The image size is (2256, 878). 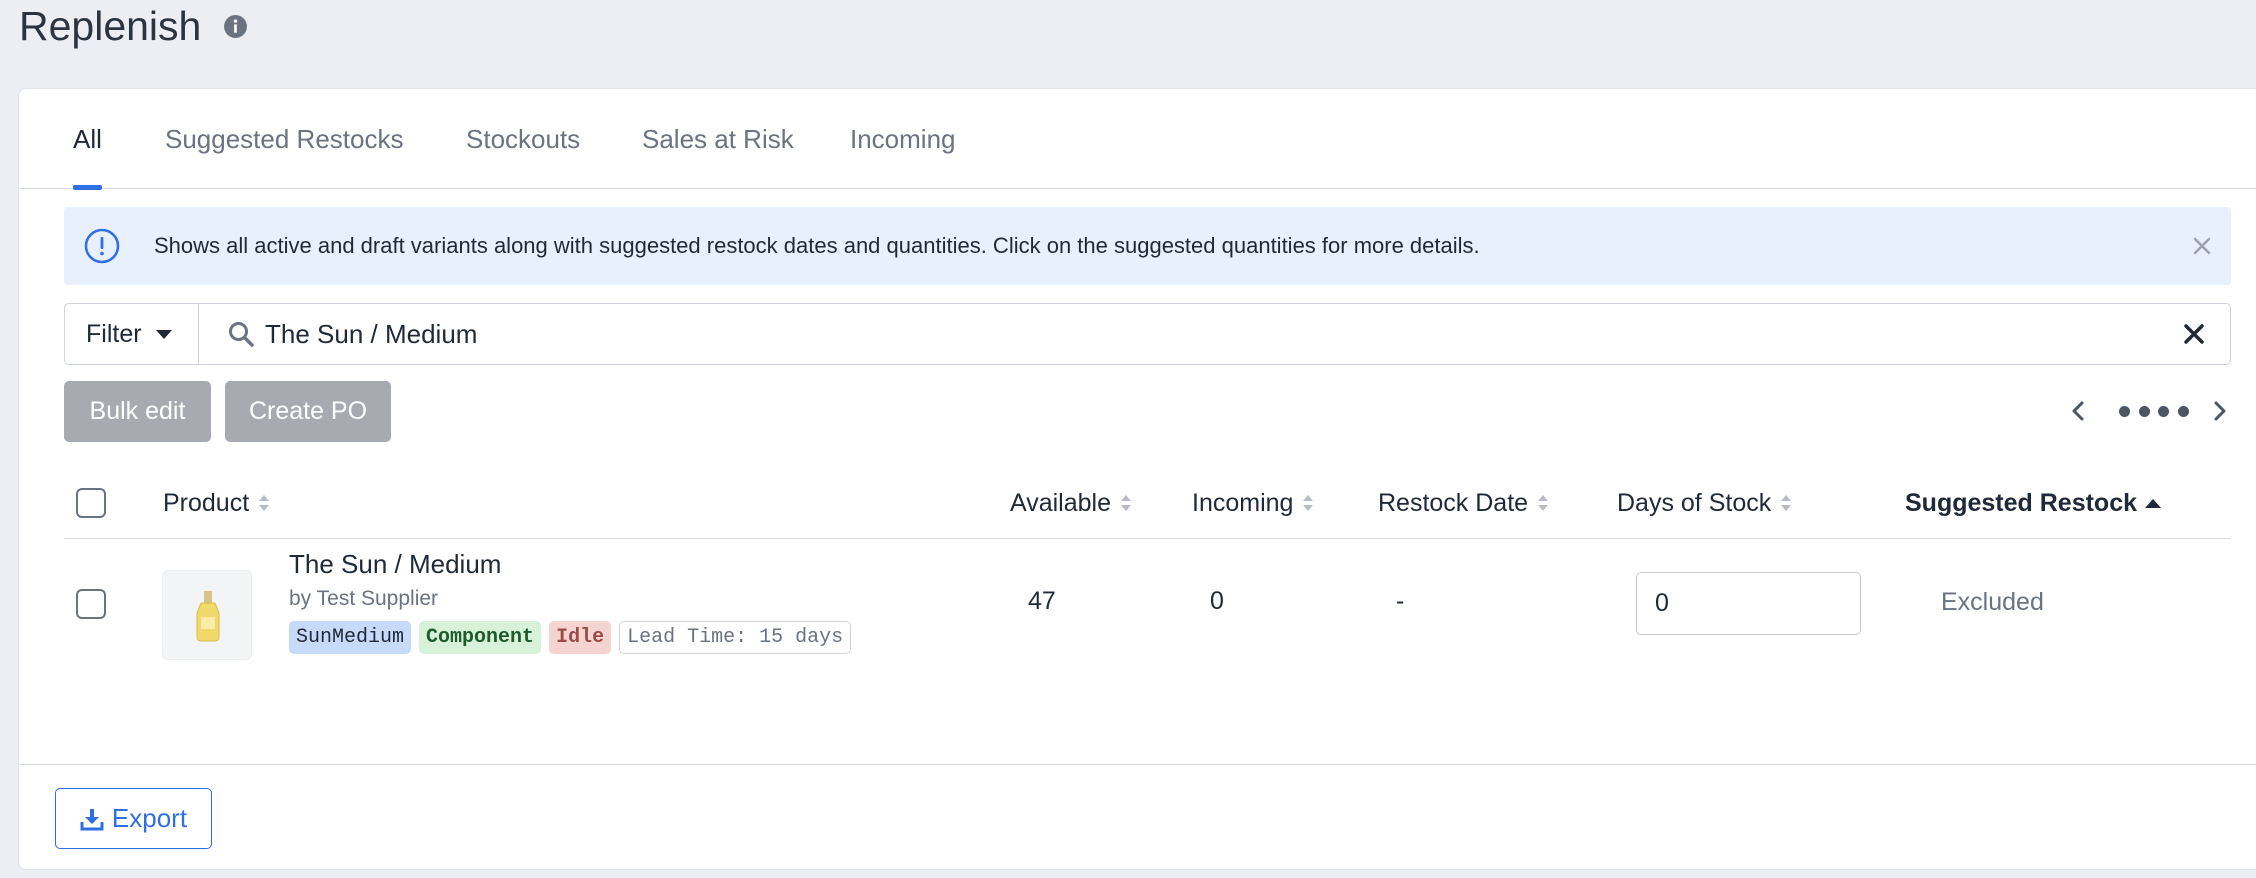 What do you see at coordinates (2021, 502) in the screenshot?
I see `column-label: Suggested Restock` at bounding box center [2021, 502].